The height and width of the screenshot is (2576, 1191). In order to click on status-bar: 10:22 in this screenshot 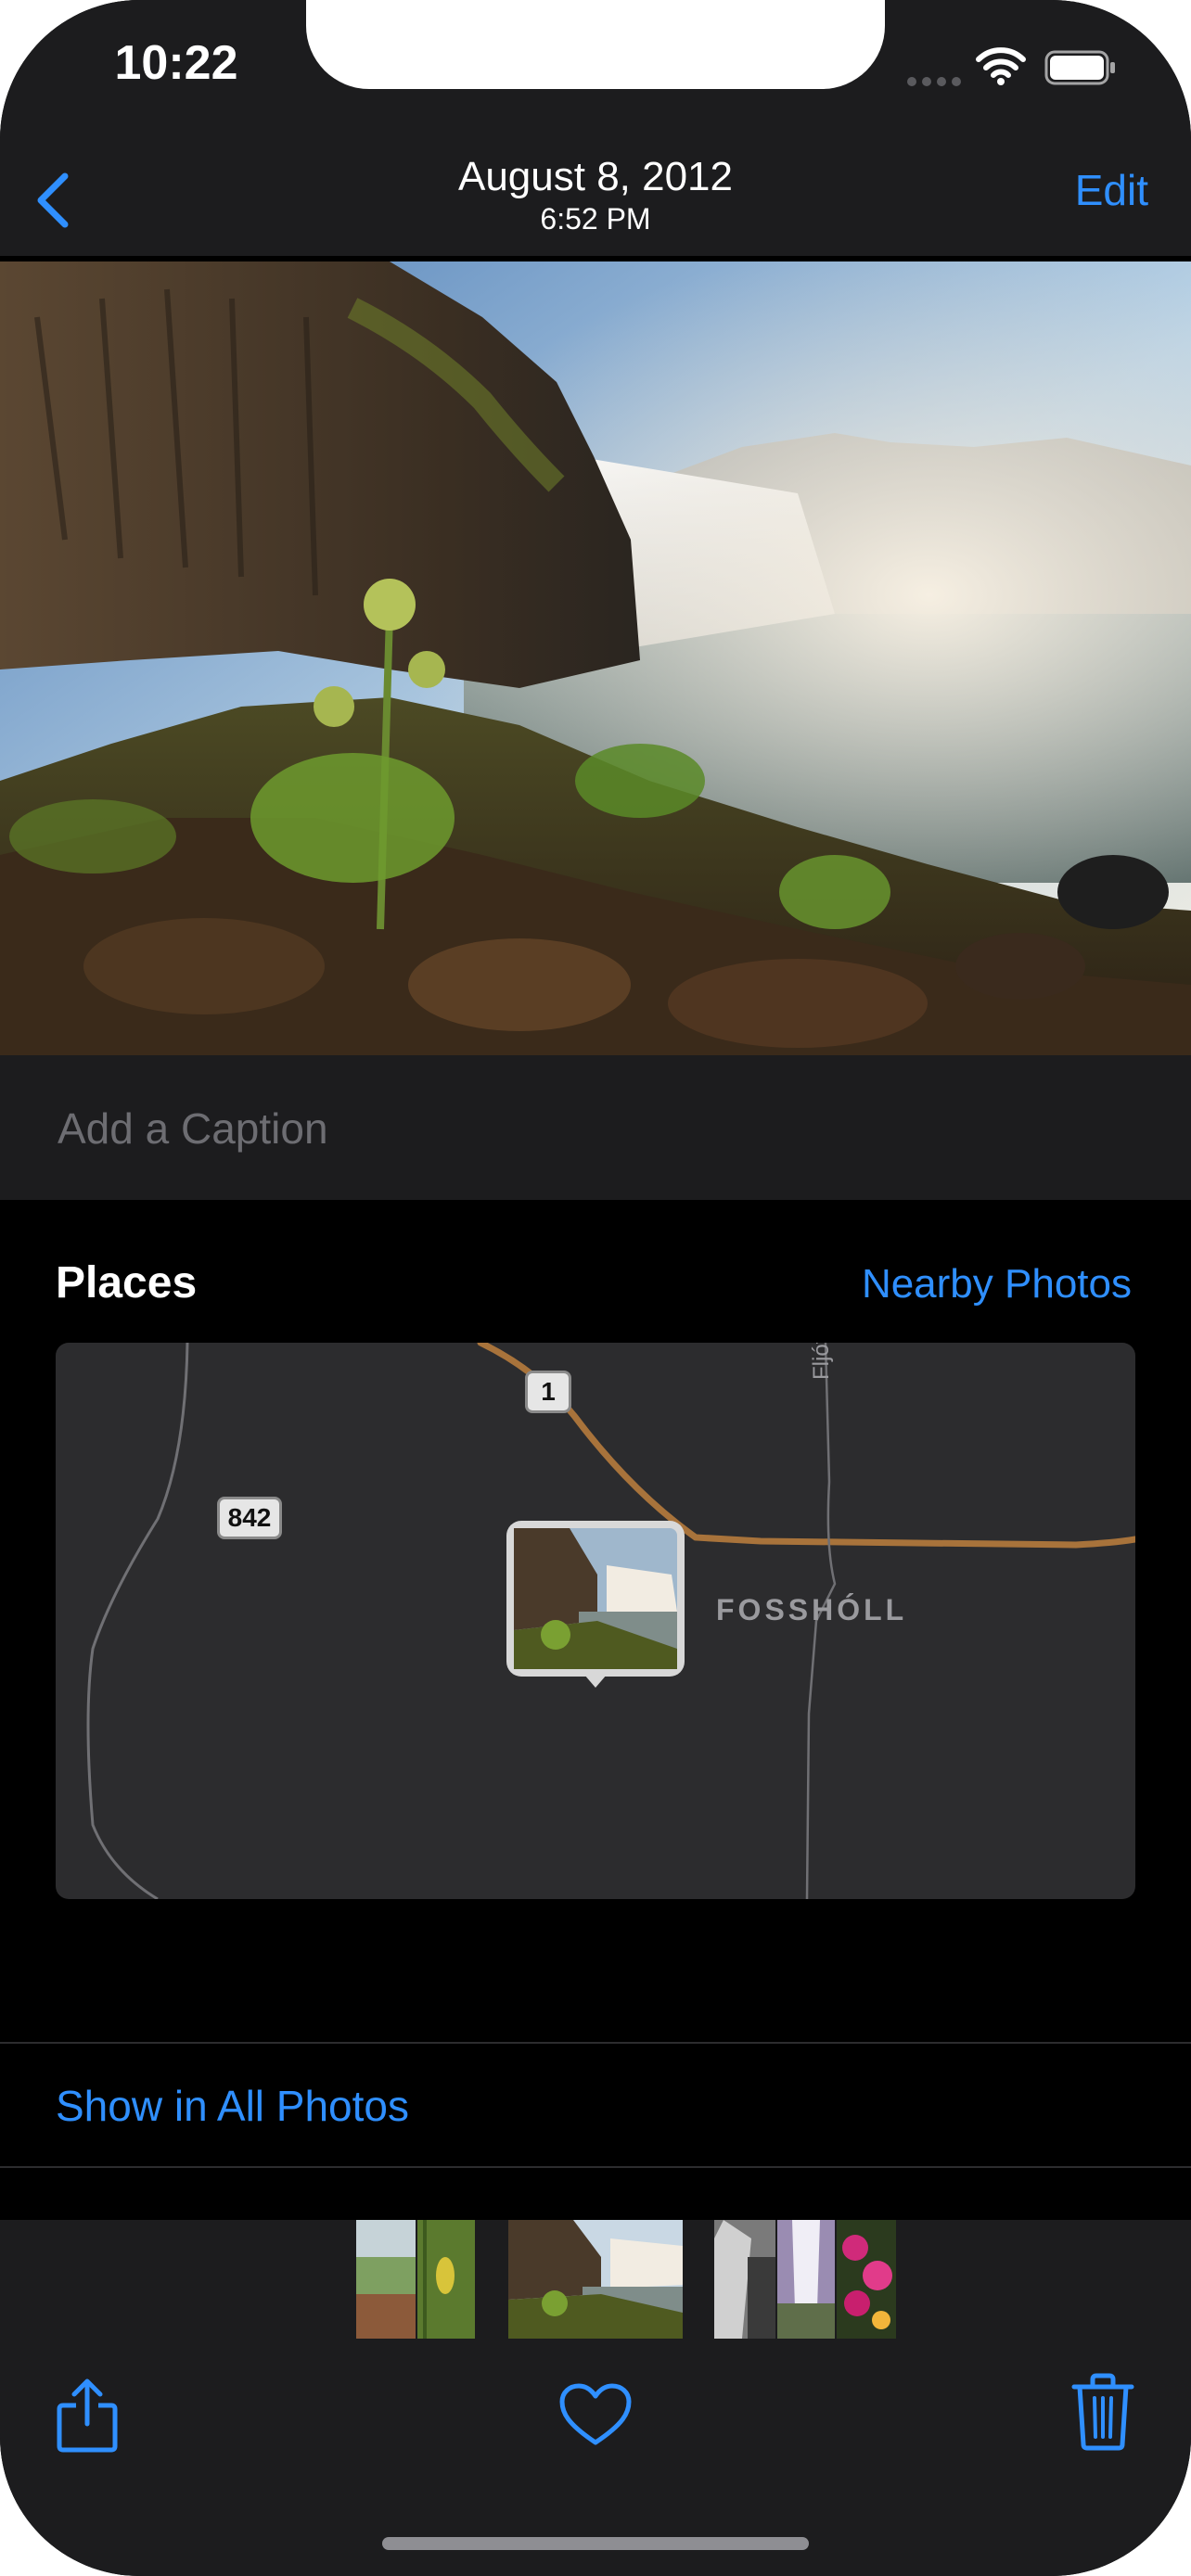, I will do `click(595, 74)`.